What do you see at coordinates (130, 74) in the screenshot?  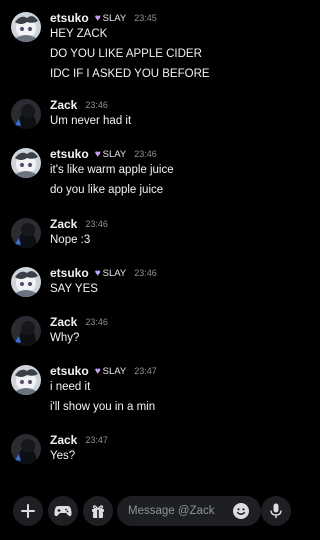 I see `message-text: IDC IF I ASKED YOU BEFORE` at bounding box center [130, 74].